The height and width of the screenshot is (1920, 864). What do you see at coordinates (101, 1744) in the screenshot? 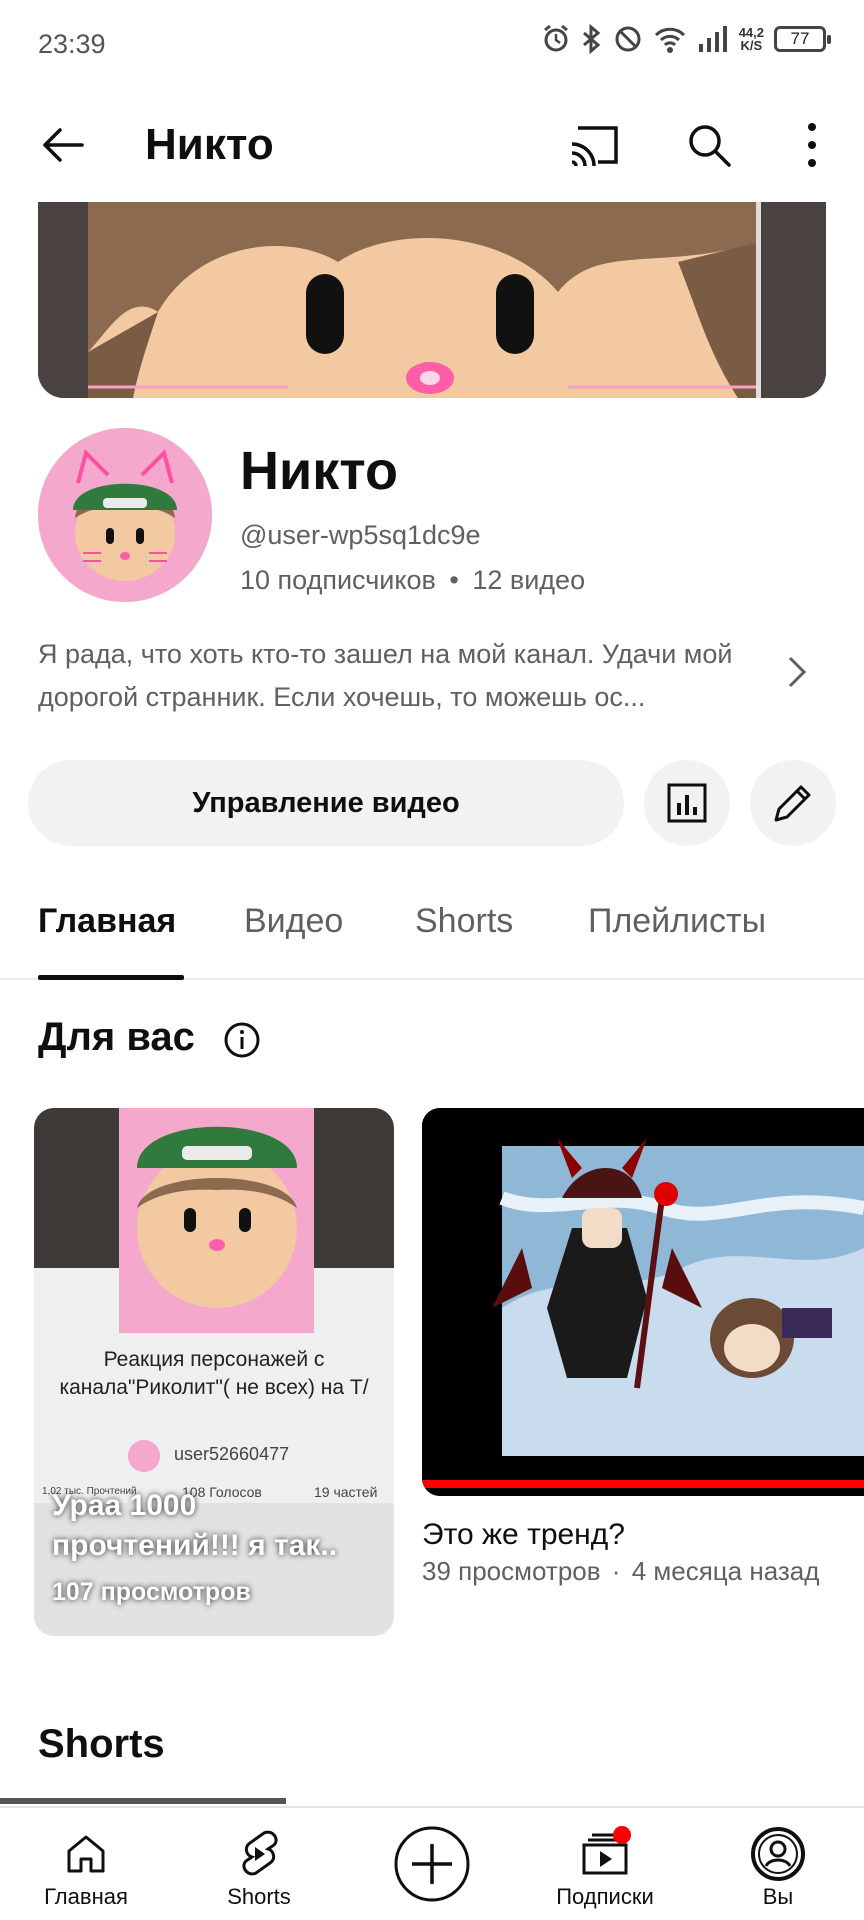
I see `shorts-section-title: Shorts` at bounding box center [101, 1744].